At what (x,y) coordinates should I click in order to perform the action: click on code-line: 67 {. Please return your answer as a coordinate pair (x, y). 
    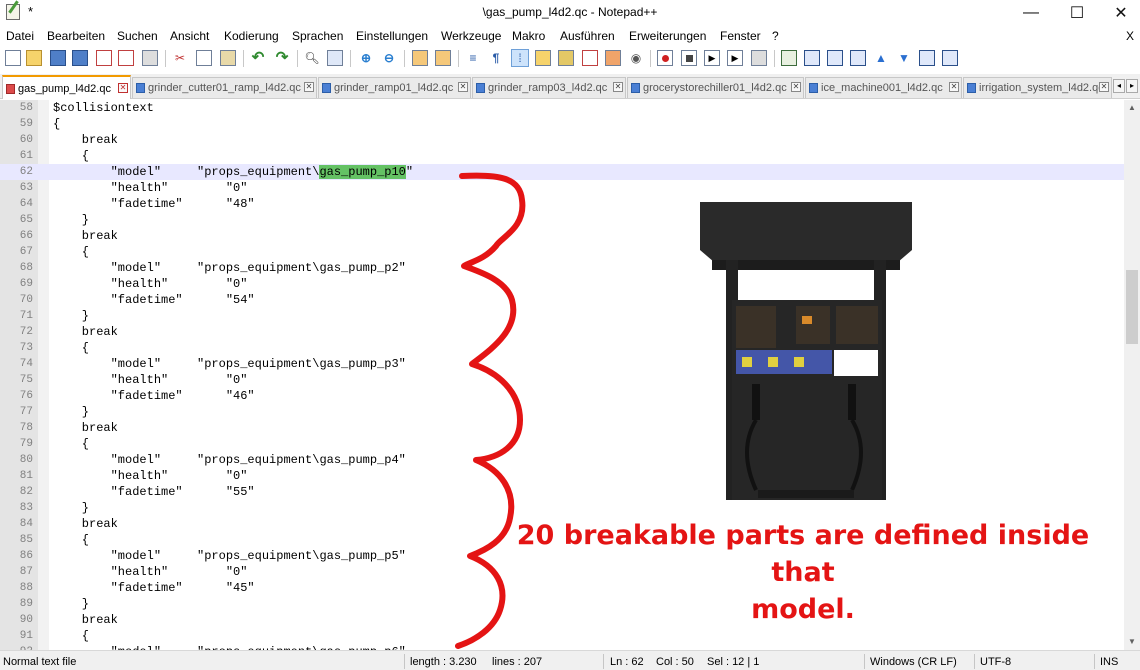
    Looking at the image, I should click on (562, 252).